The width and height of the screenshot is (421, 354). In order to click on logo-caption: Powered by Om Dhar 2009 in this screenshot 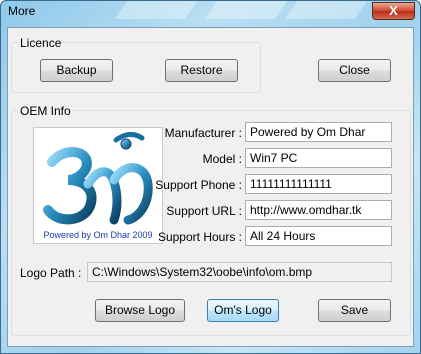, I will do `click(98, 235)`.